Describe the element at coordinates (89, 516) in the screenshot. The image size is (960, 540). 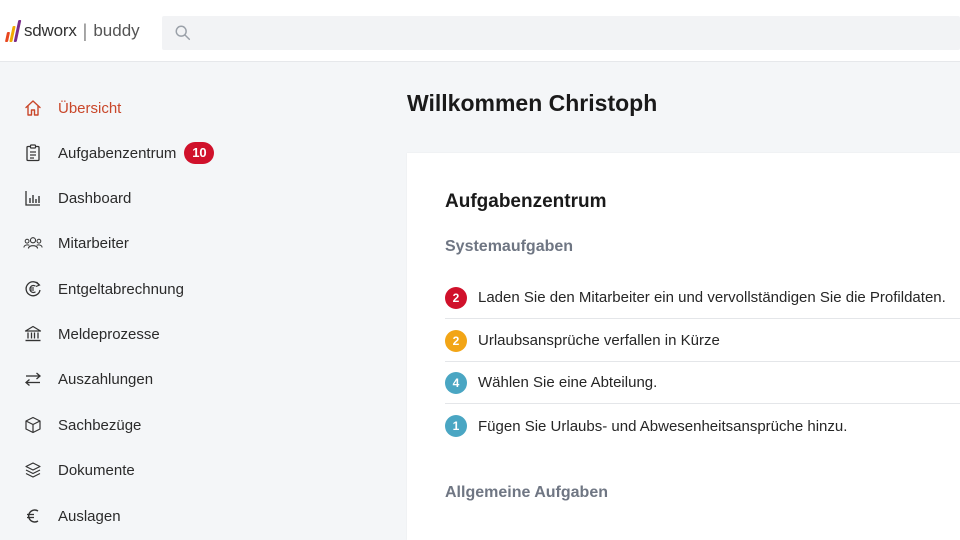
I see `sidebar-item-label: Auslagen` at that location.